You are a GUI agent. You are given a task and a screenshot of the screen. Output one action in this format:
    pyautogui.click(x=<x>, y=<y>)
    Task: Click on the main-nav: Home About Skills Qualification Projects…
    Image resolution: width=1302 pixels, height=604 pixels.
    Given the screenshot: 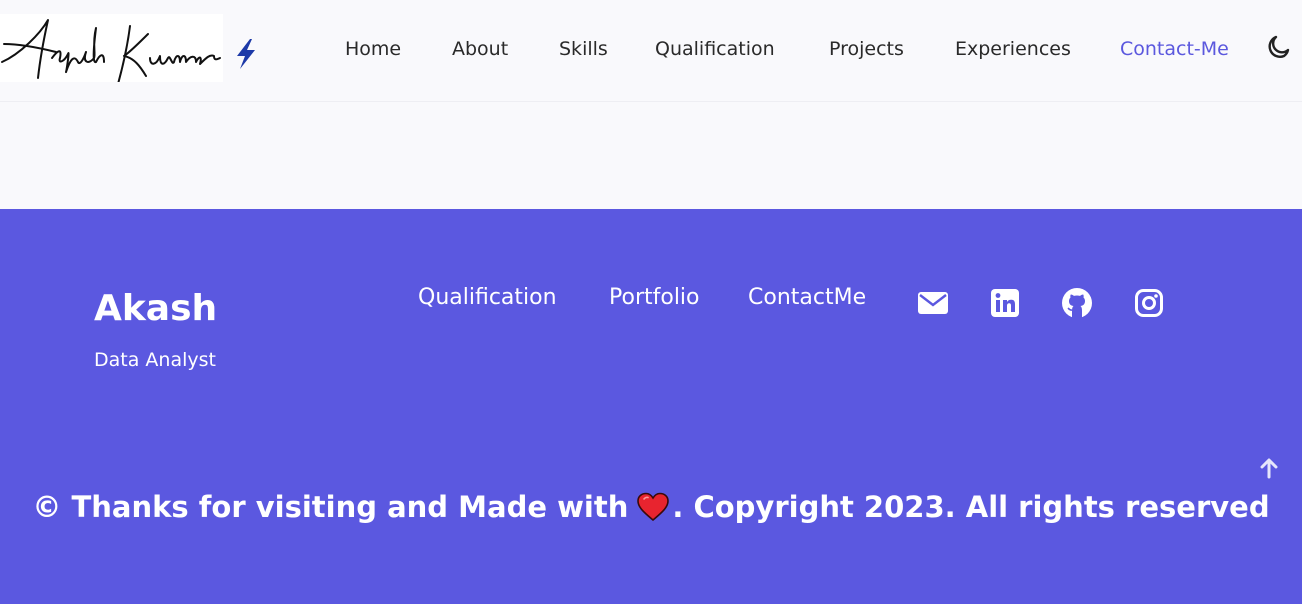 What is the action you would take?
    pyautogui.click(x=651, y=49)
    